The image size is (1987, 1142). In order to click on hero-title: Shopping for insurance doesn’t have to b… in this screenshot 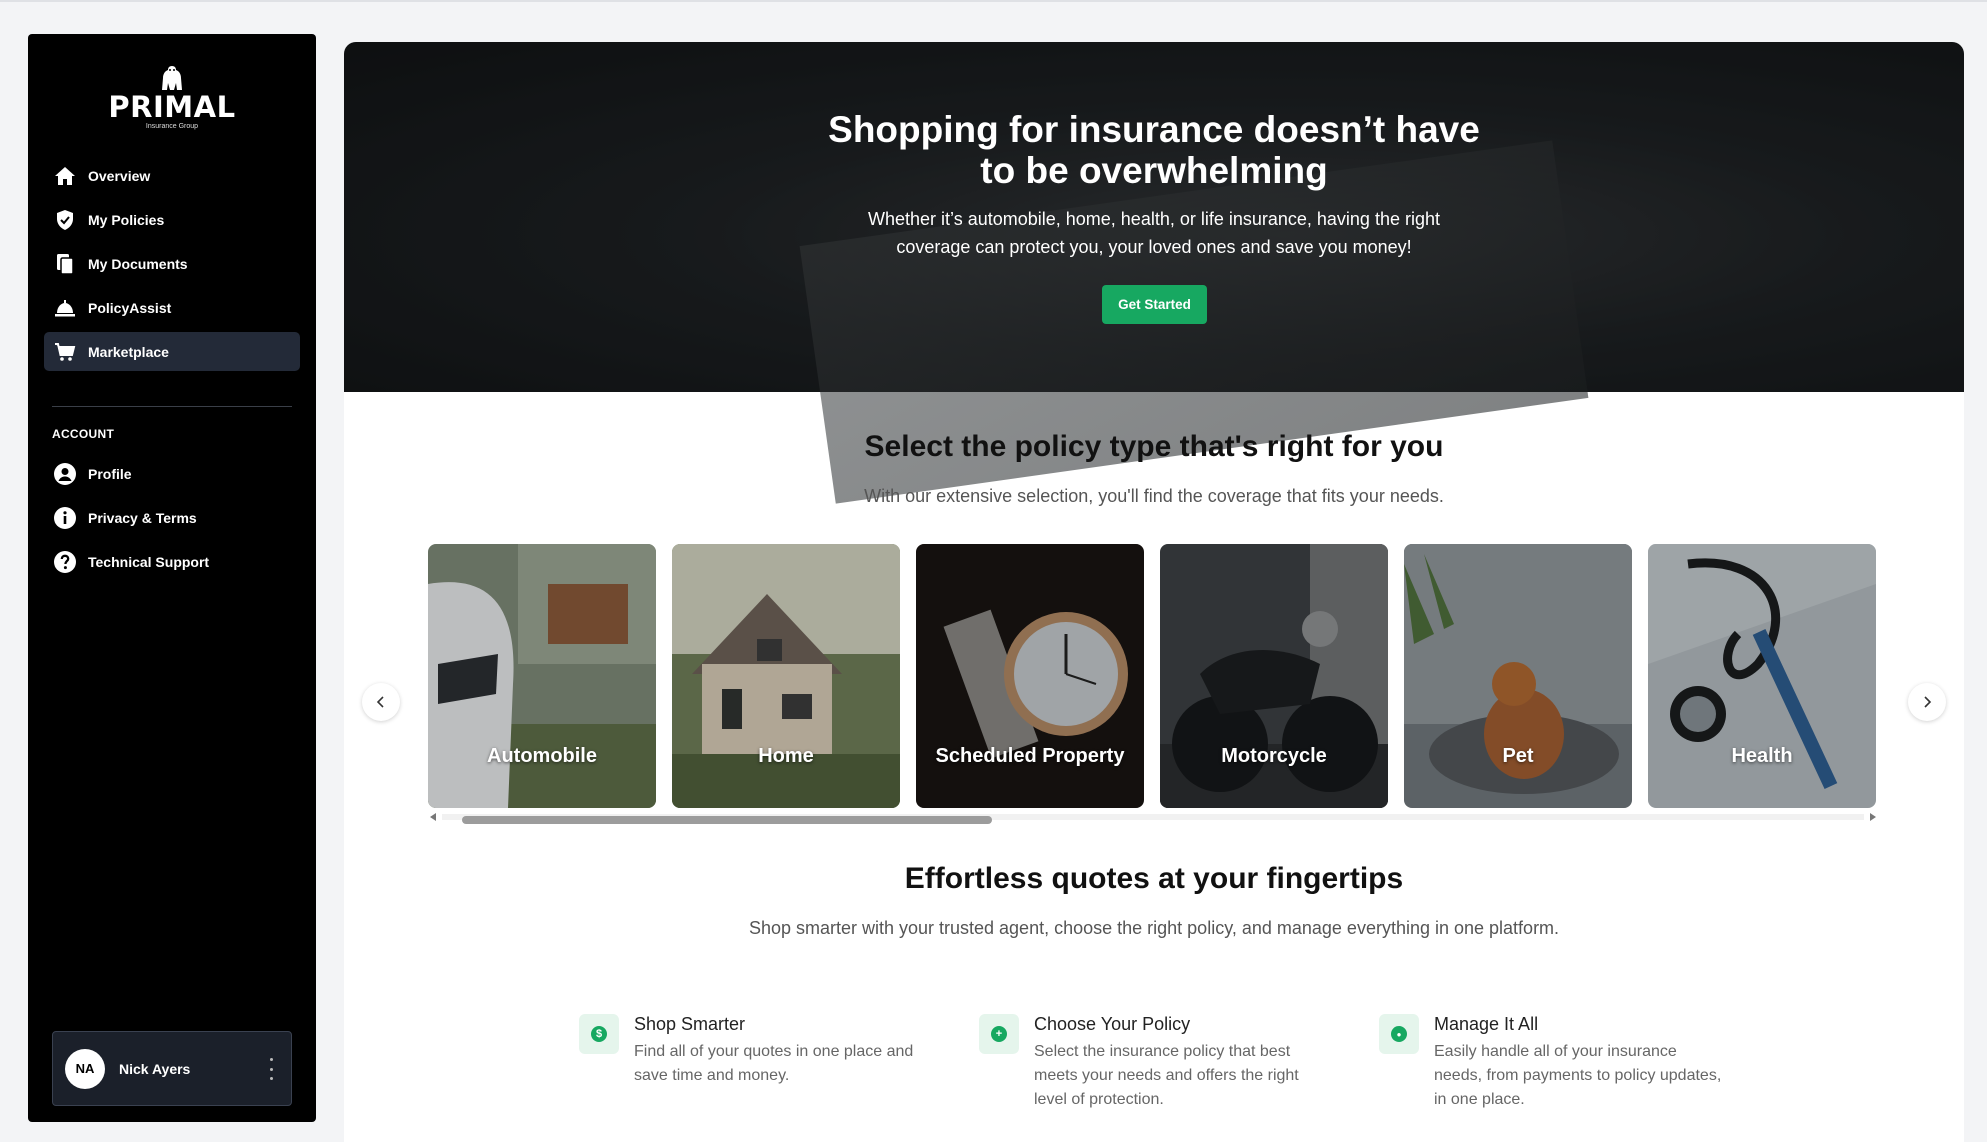, I will do `click(1154, 150)`.